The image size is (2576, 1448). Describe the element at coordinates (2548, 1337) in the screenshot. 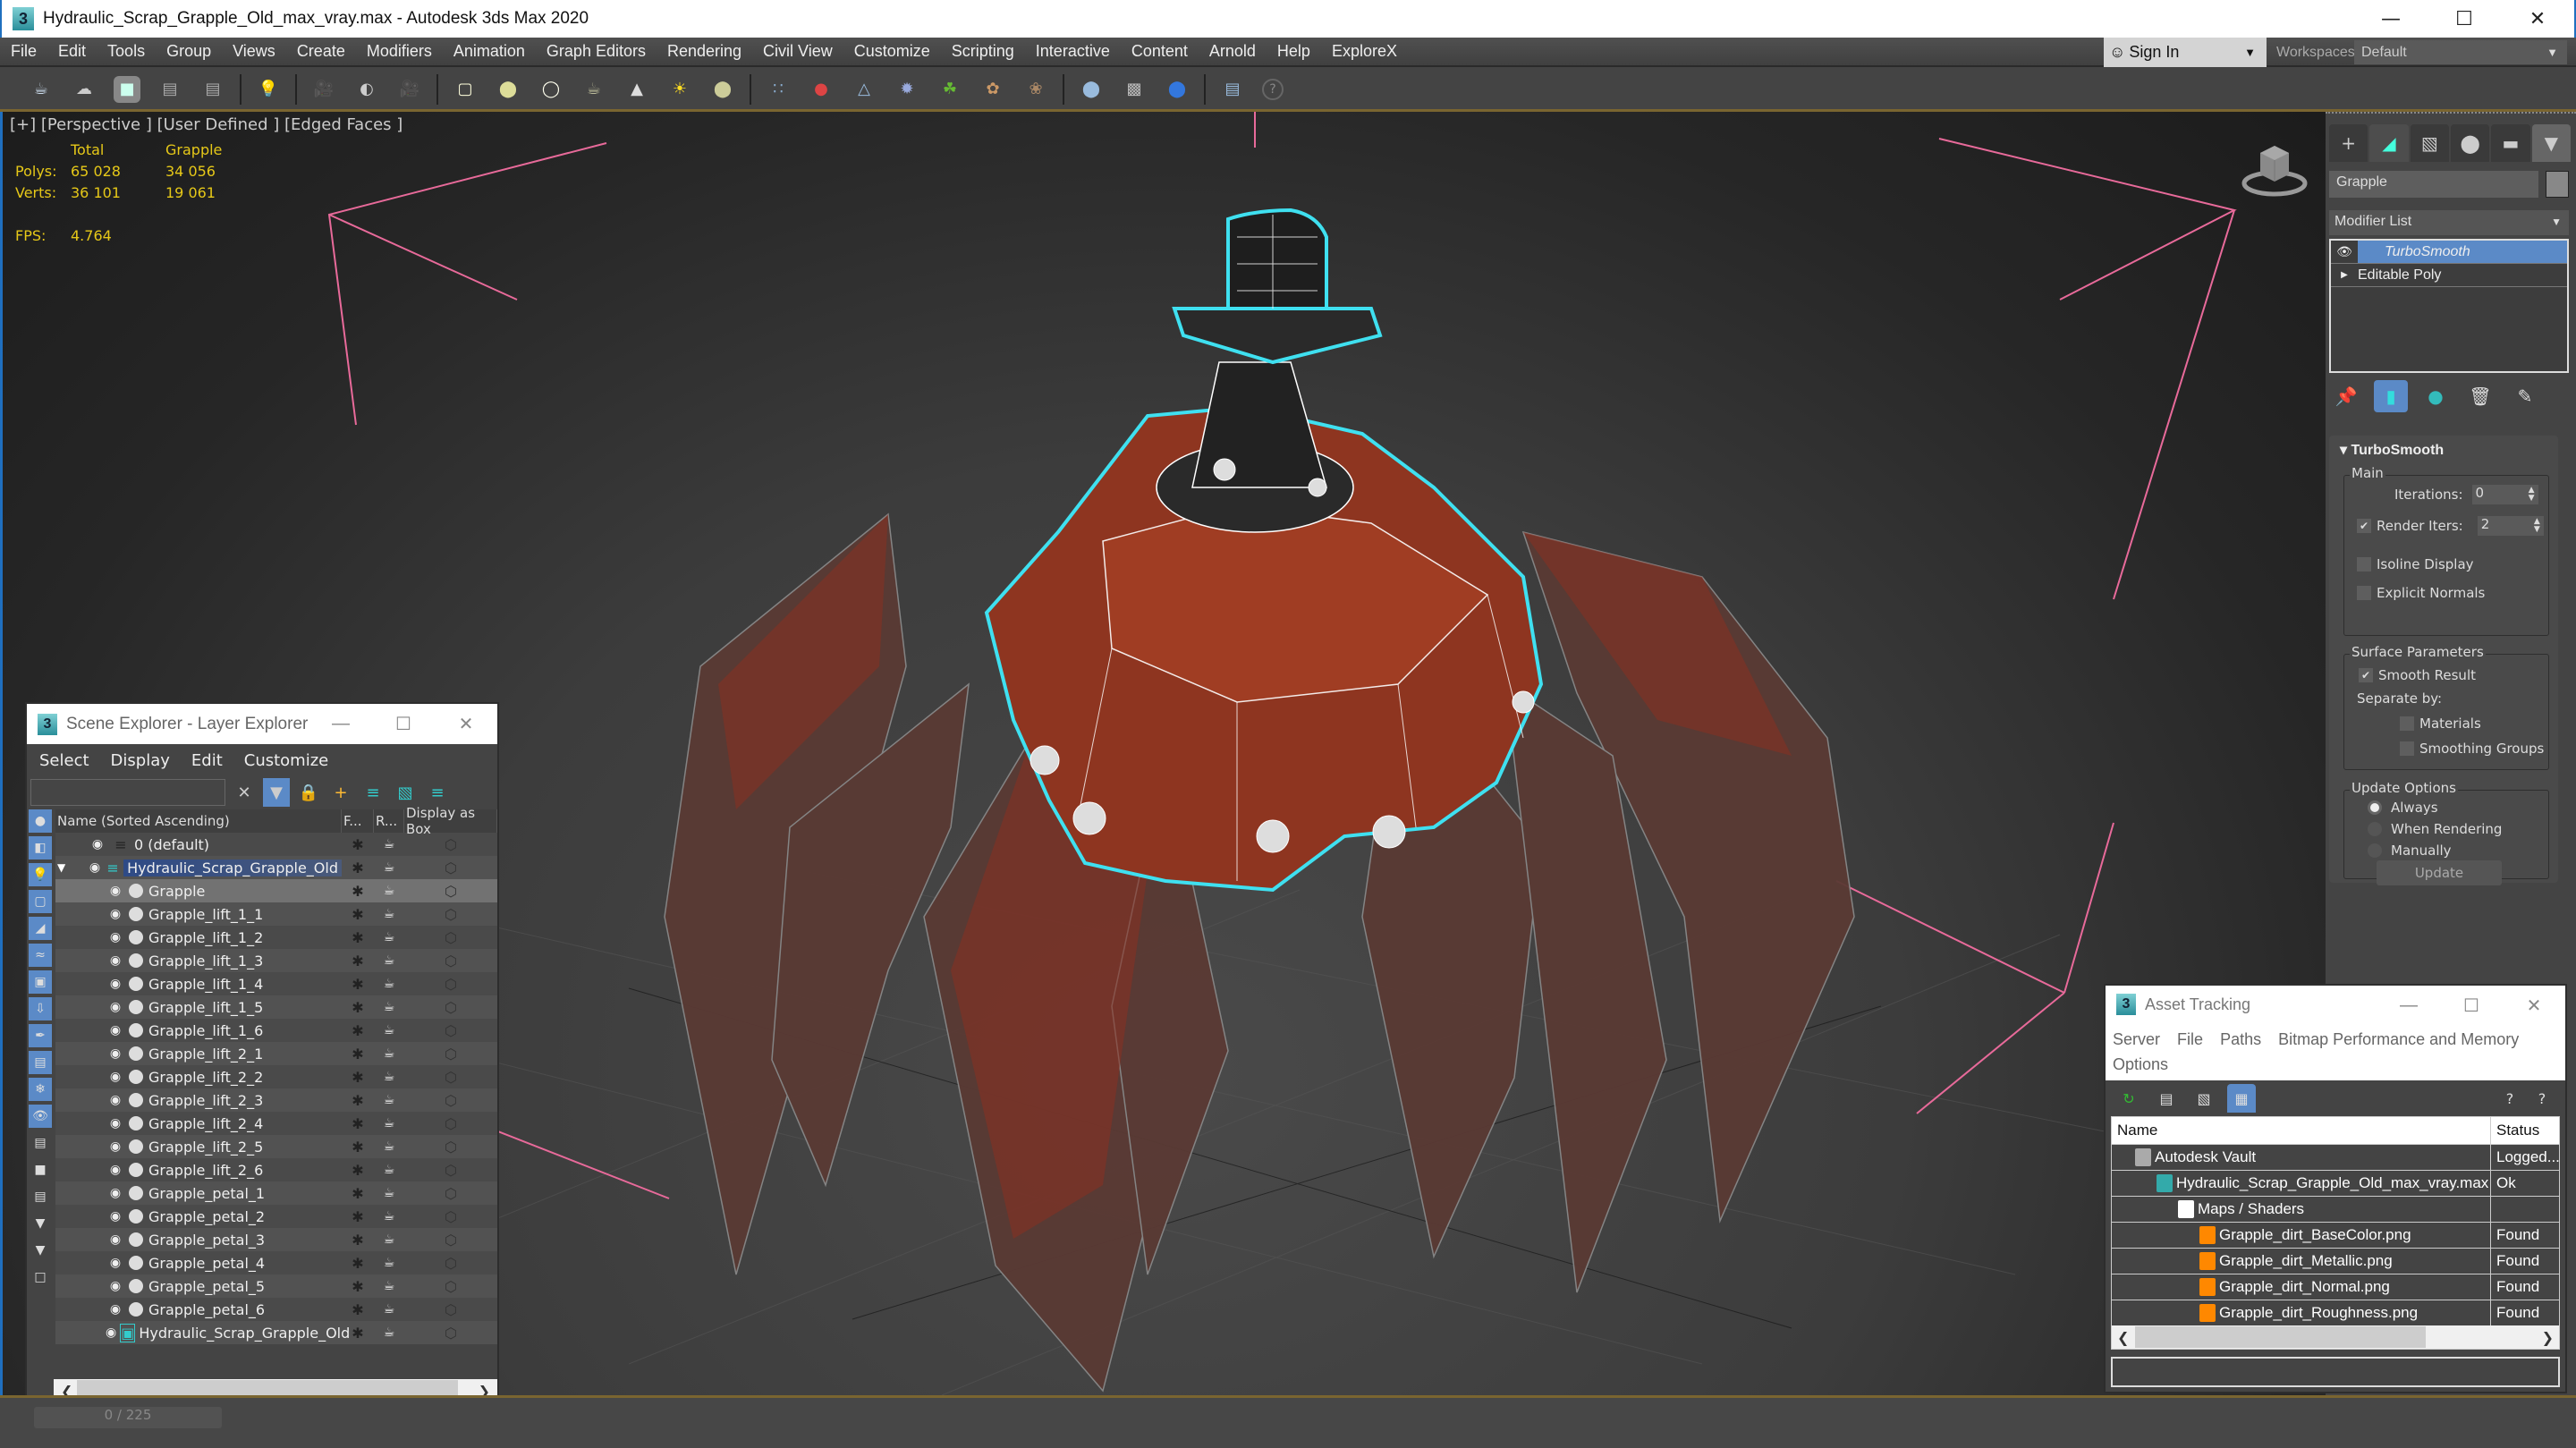

I see `scroll-right-icon: ❯` at that location.